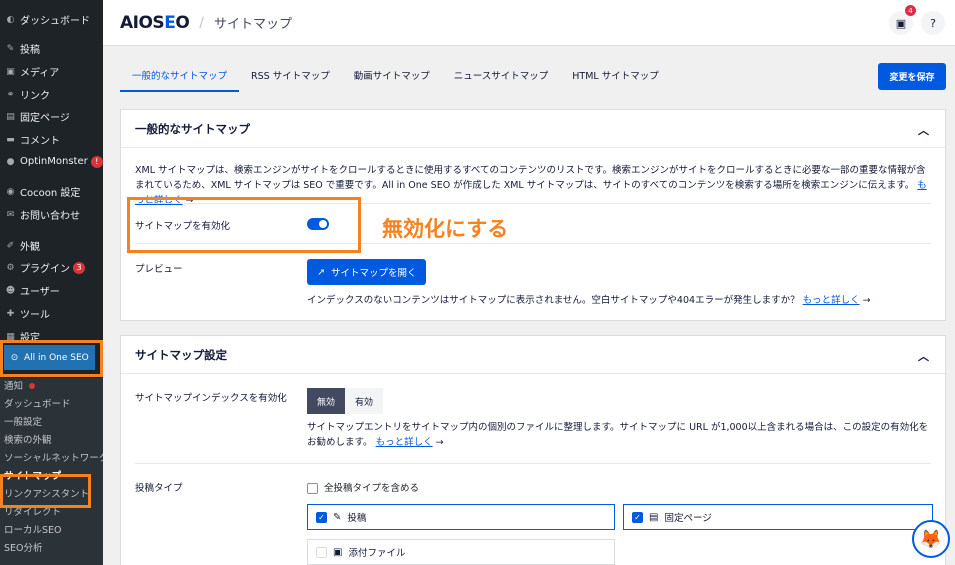 The height and width of the screenshot is (565, 955). Describe the element at coordinates (337, 517) in the screenshot. I see `pin-icon: ✎` at that location.